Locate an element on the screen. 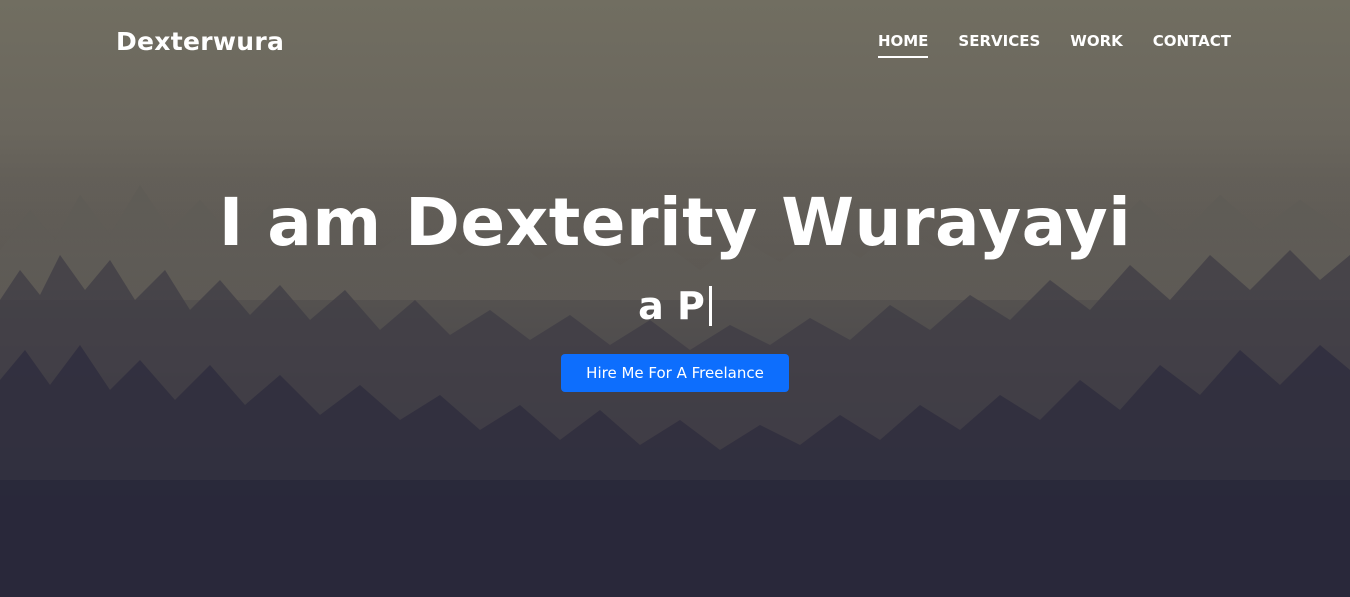 The image size is (1350, 597). nav-item-services: SERVICES is located at coordinates (999, 41).